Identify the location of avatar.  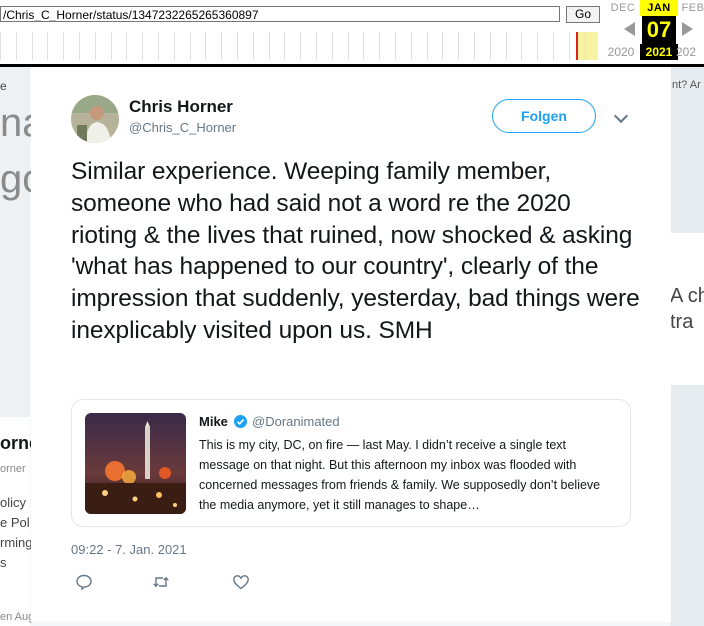
(95, 119).